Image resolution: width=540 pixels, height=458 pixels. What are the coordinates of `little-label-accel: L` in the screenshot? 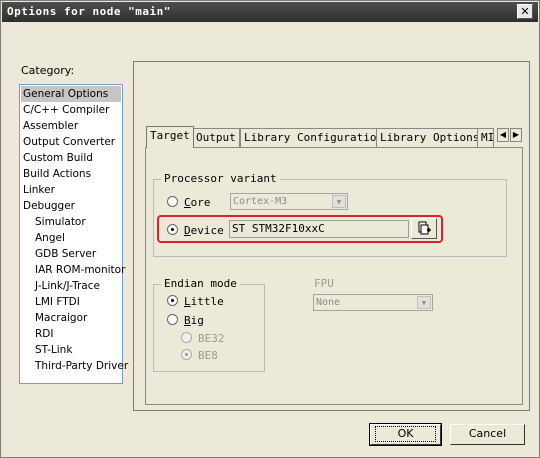 It's located at (187, 301).